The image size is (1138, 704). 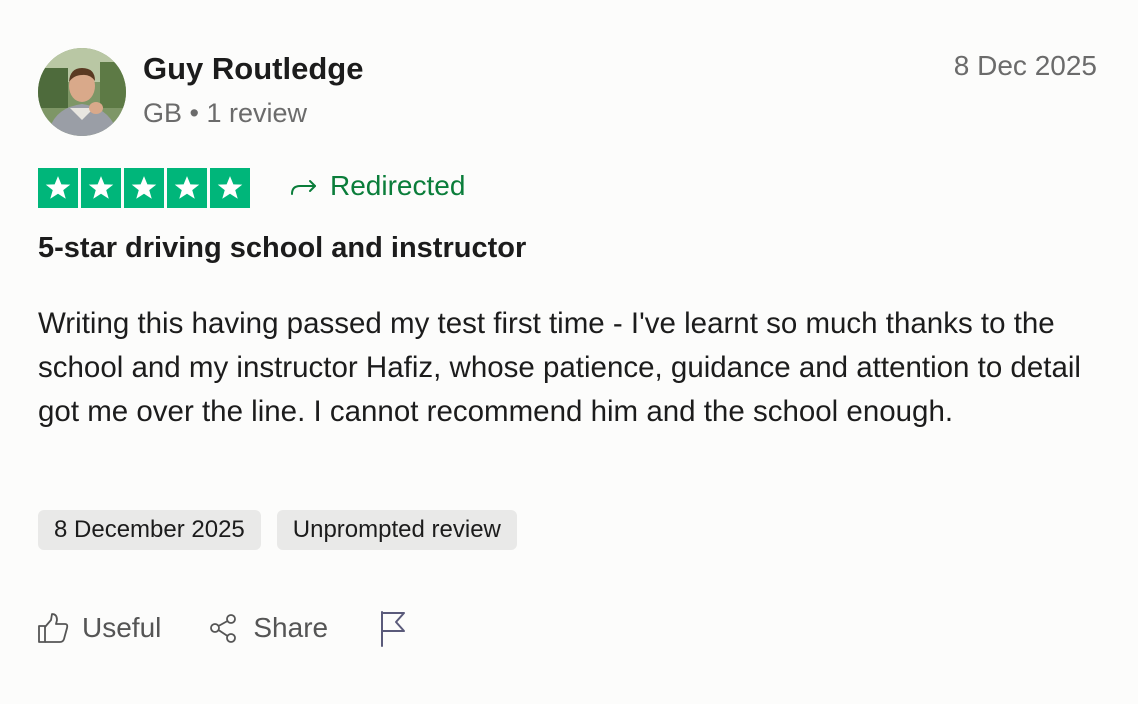 I want to click on reviewer-name: Guy Routledge, so click(x=253, y=69).